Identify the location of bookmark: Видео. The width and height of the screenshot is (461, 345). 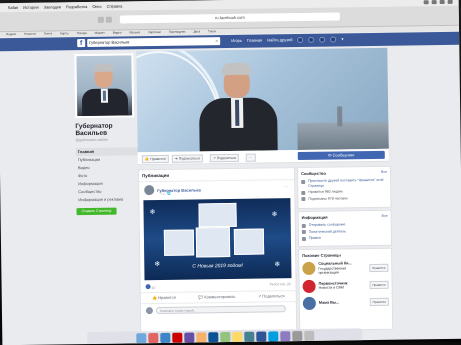
(117, 33).